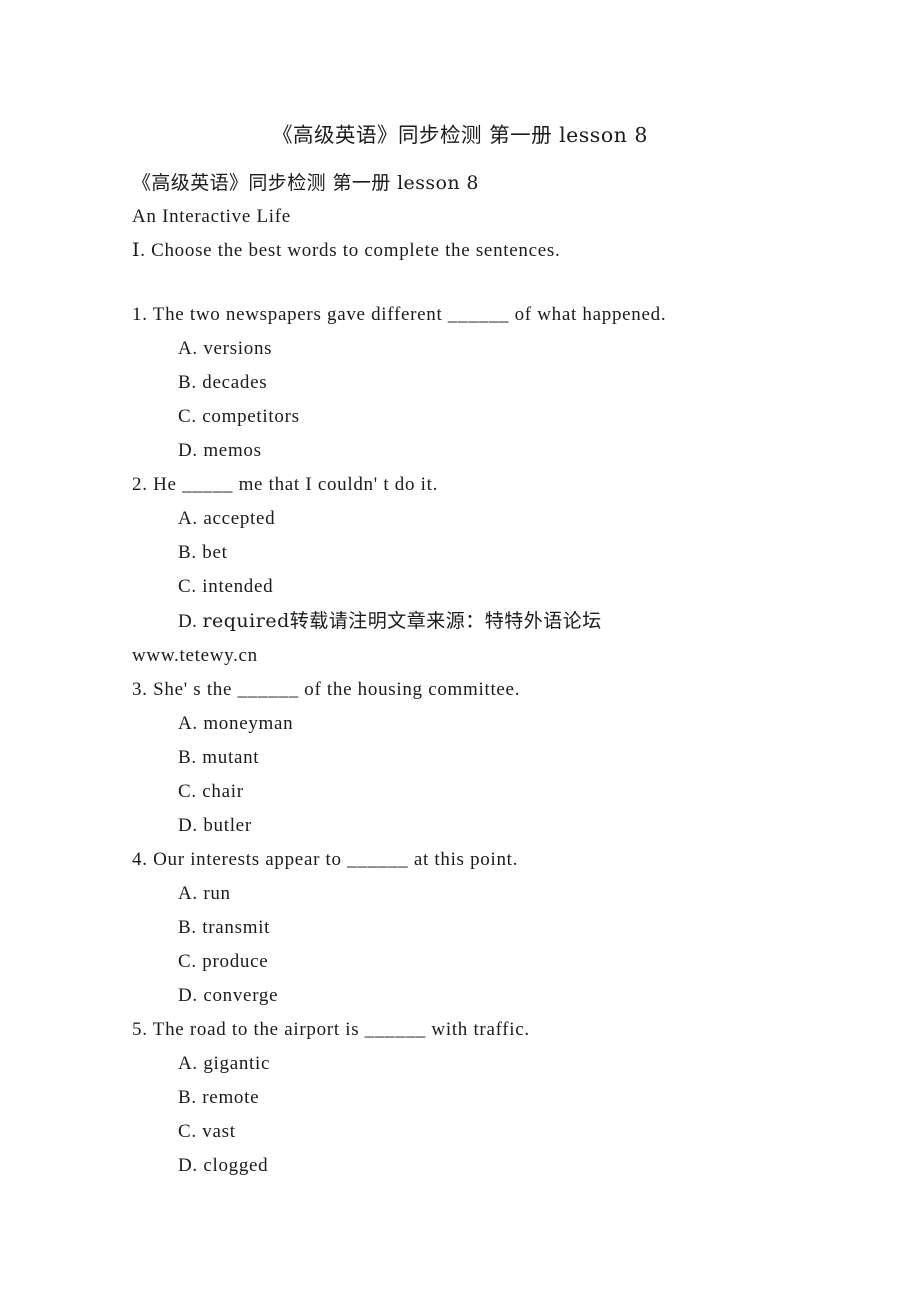 The image size is (920, 1302). I want to click on option-row: D. butler, so click(512, 826).